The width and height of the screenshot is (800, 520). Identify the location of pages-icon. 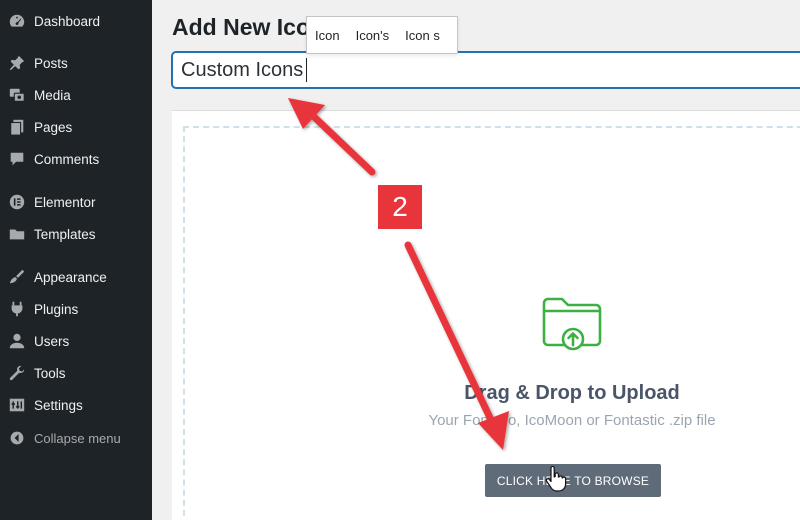
(17, 127).